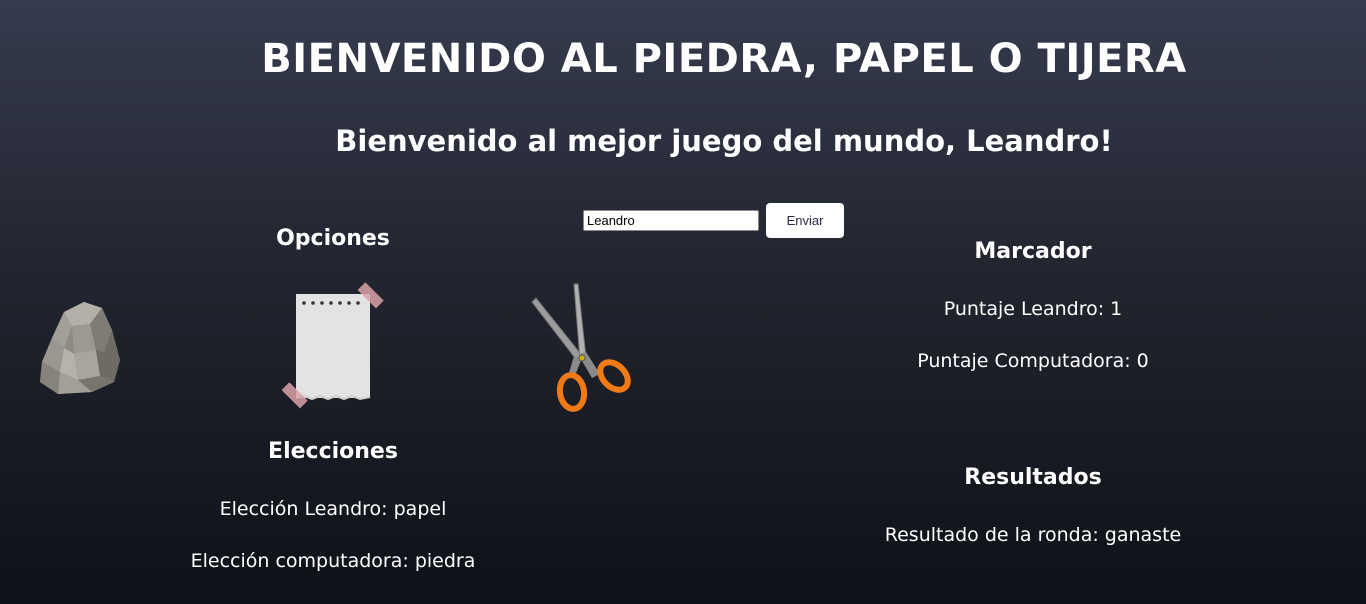 This screenshot has width=1366, height=604. I want to click on choices-heading: Elecciones, so click(333, 451).